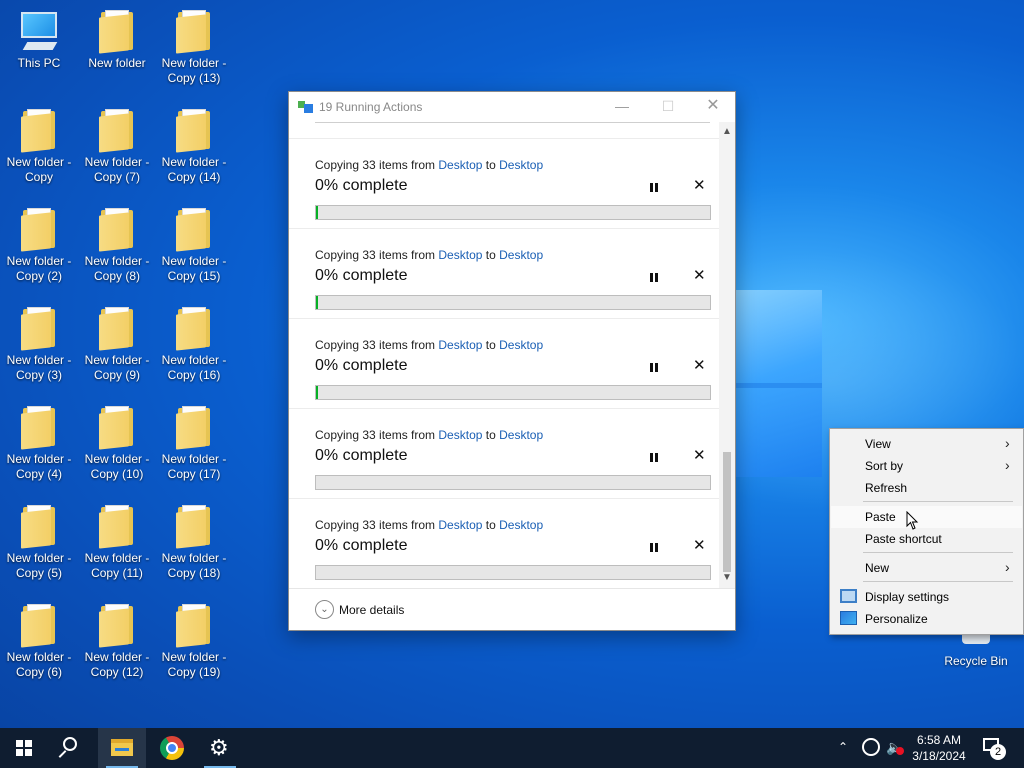 The image size is (1024, 768). What do you see at coordinates (713, 107) in the screenshot?
I see `close-button: ✕` at bounding box center [713, 107].